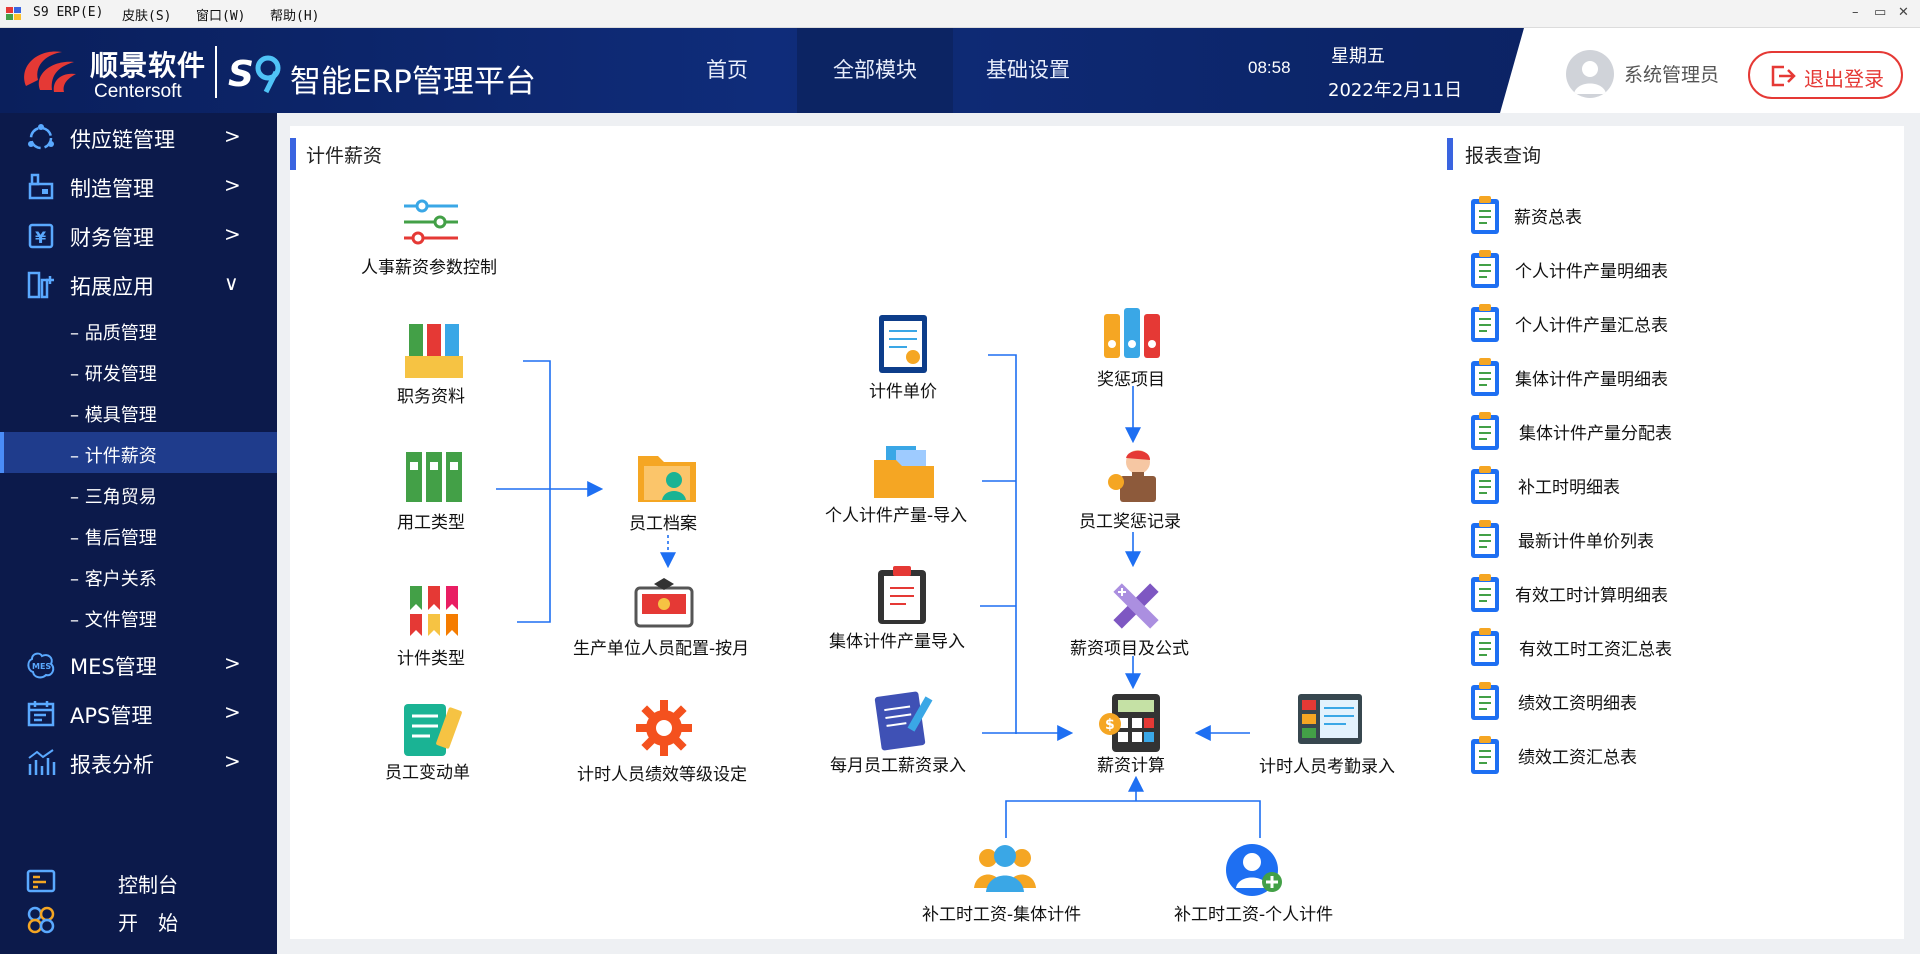 This screenshot has height=954, width=1920. What do you see at coordinates (138, 713) in the screenshot?
I see `sidebar-item-aps: APS管理 >` at bounding box center [138, 713].